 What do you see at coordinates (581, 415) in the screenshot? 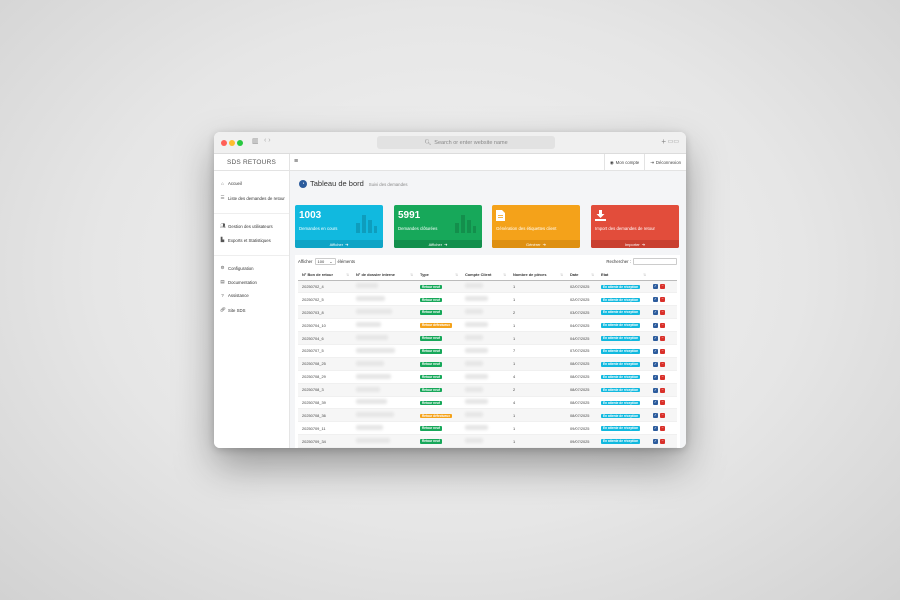
I see `cell-date: 08/07/2025` at bounding box center [581, 415].